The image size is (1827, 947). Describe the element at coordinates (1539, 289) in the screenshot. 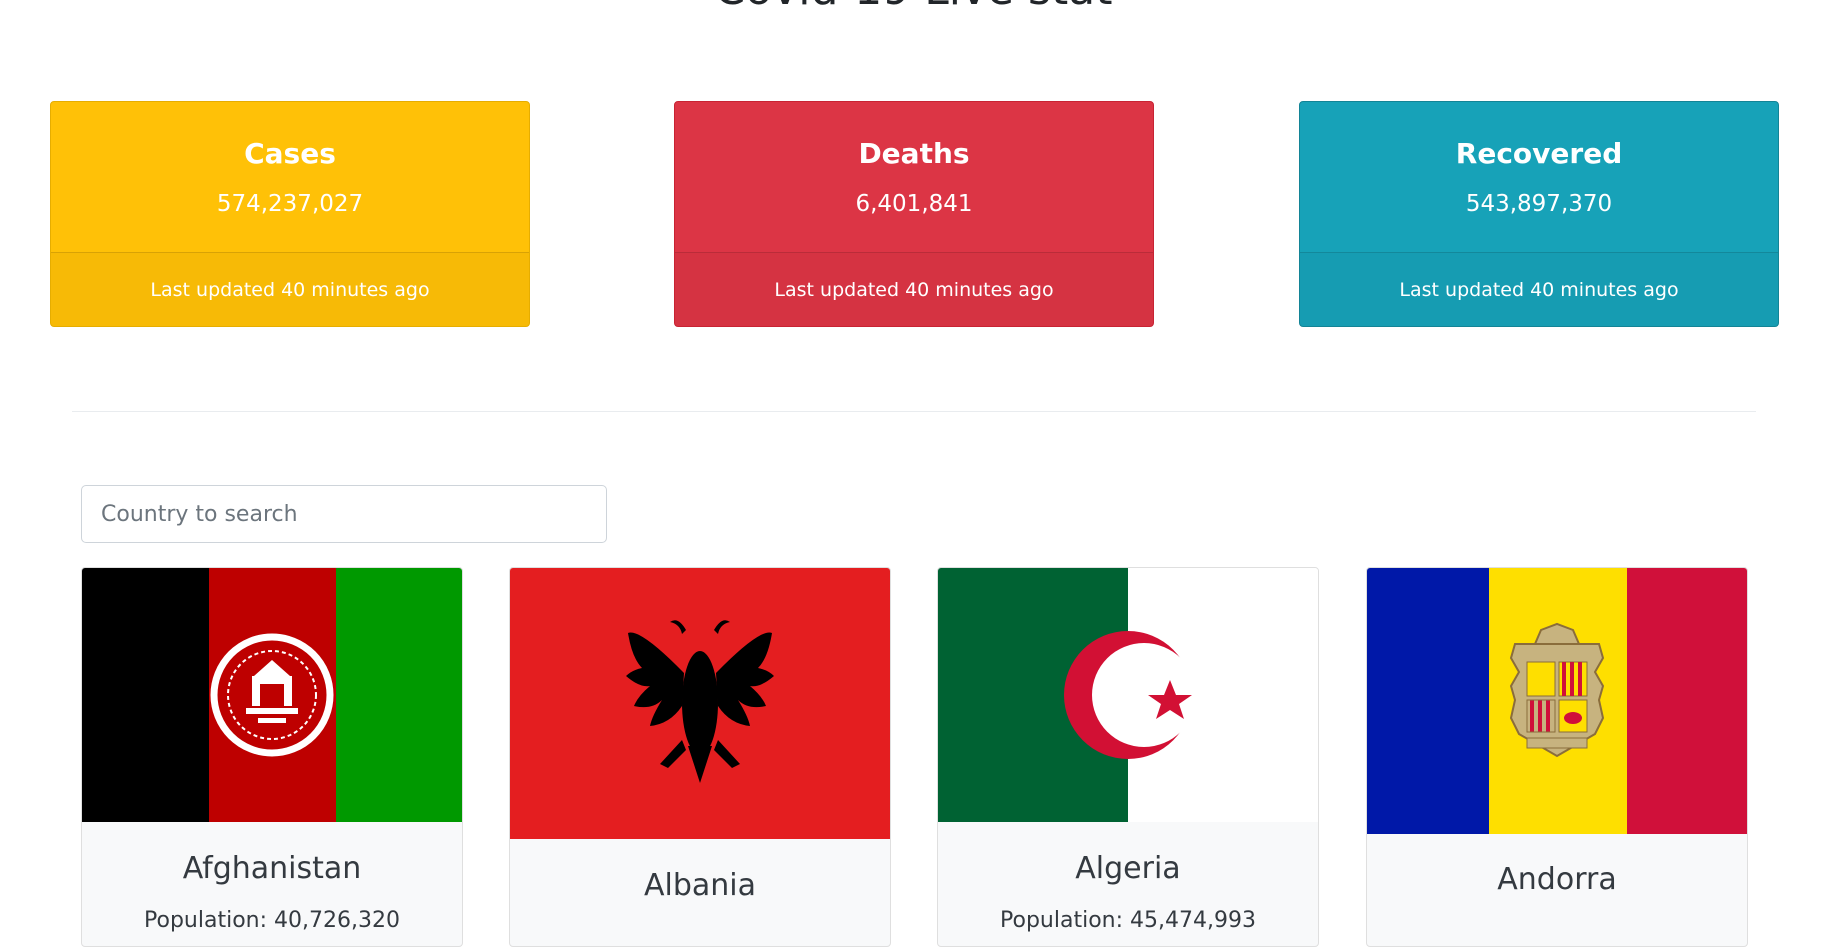

I see `recovered-updated: Last updated 40 minutes ago` at that location.